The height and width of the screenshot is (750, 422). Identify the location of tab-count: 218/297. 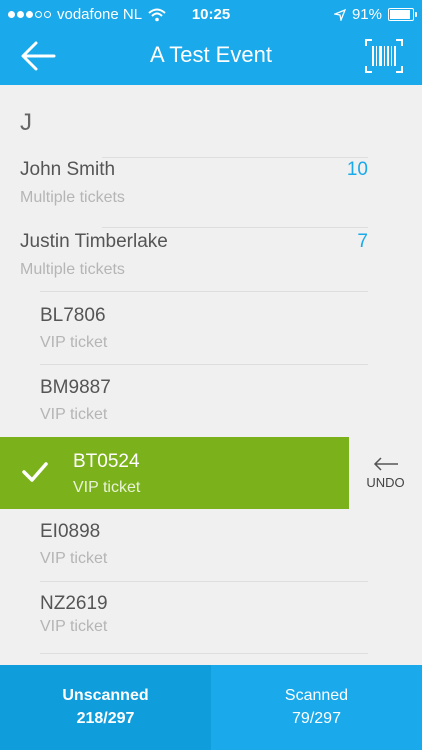
(105, 718).